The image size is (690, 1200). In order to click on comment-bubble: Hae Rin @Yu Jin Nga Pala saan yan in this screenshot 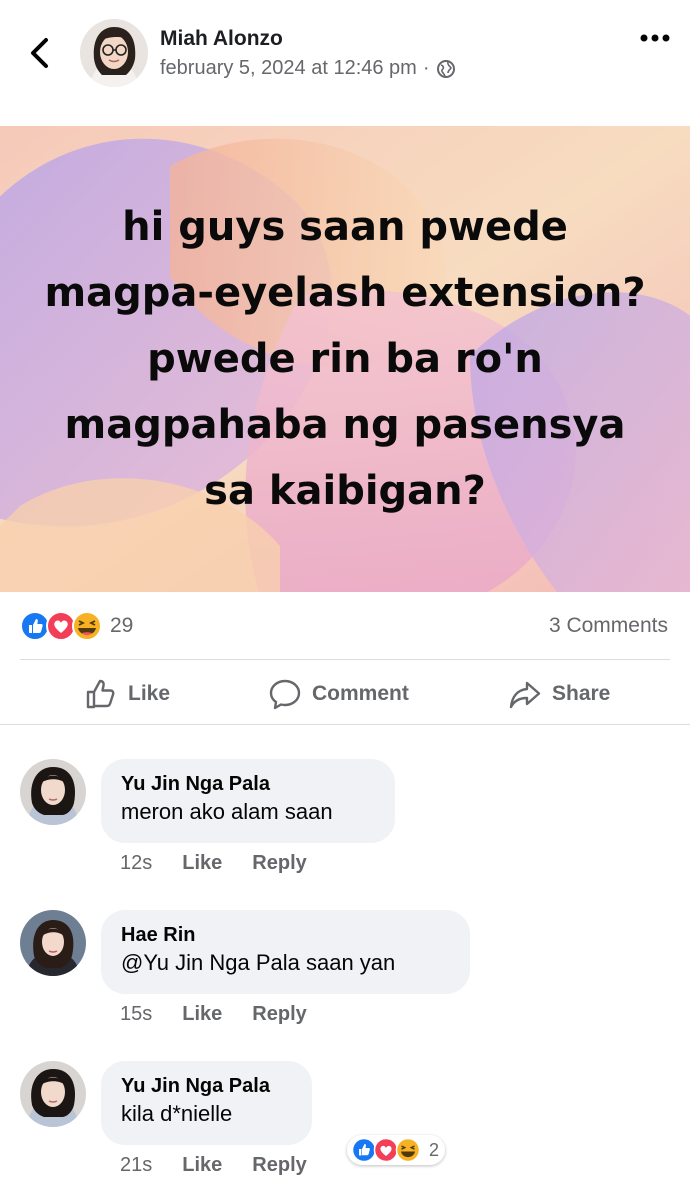, I will do `click(285, 952)`.